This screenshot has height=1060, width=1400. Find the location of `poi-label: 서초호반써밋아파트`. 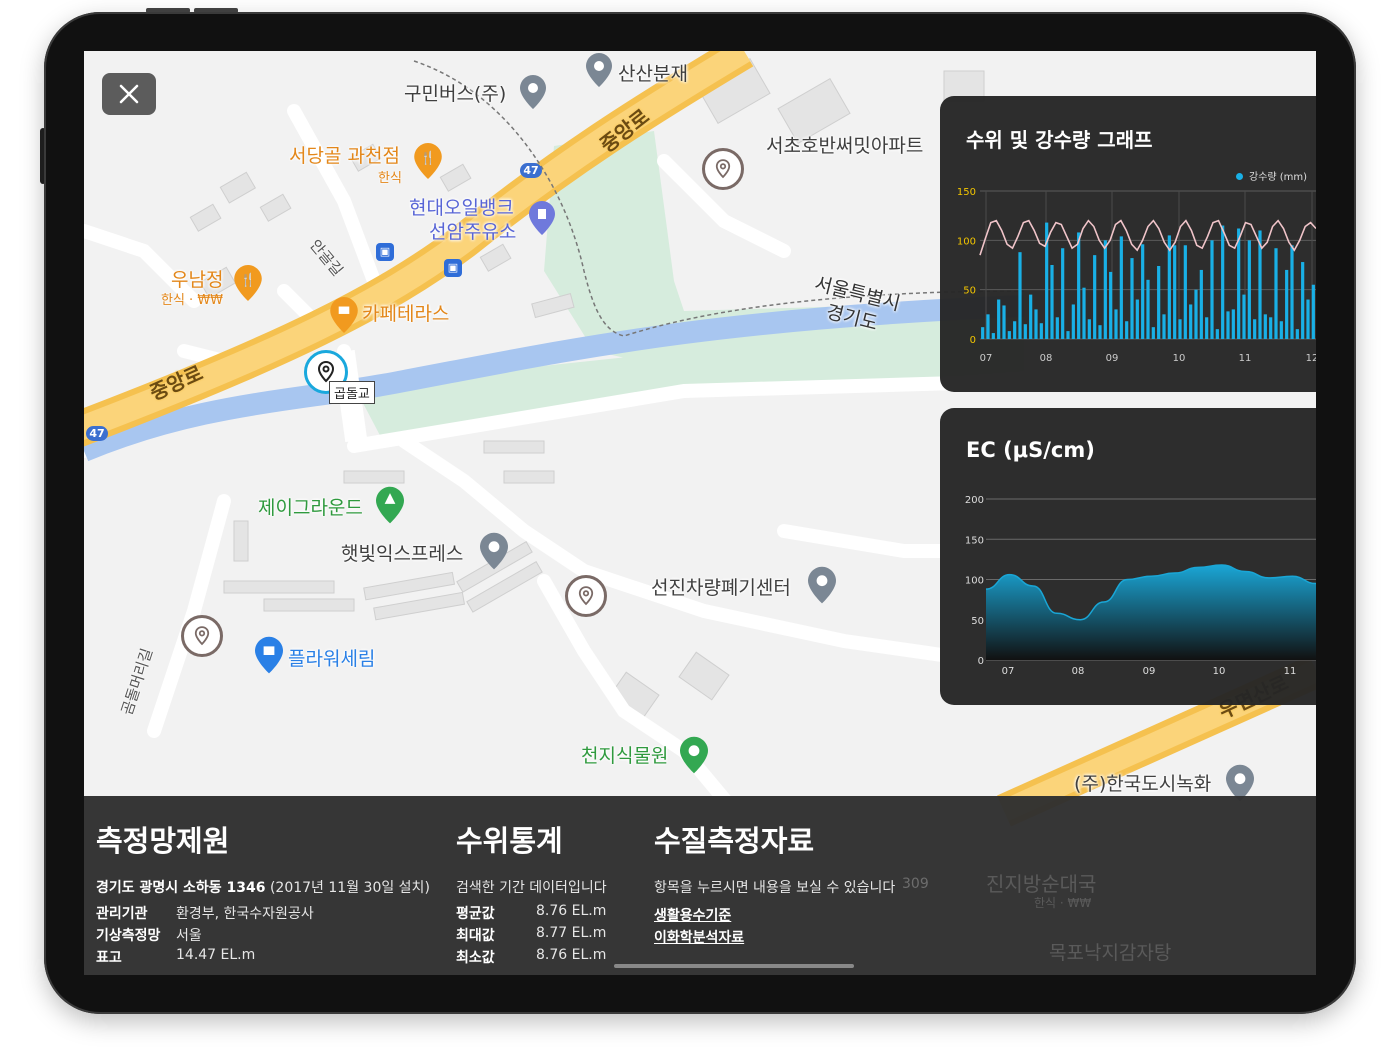

poi-label: 서초호반써밋아파트 is located at coordinates (844, 144).